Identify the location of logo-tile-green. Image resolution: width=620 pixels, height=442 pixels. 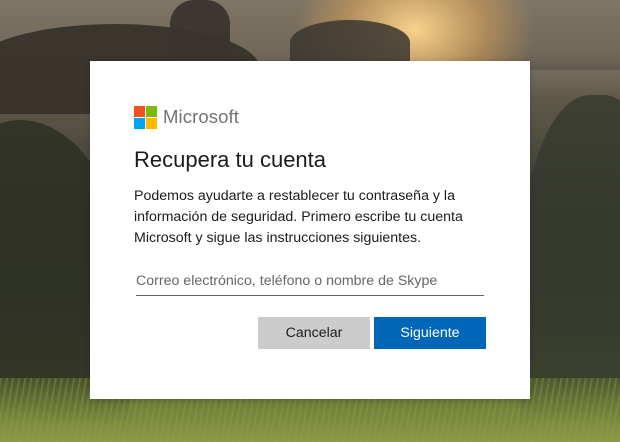
(151, 111).